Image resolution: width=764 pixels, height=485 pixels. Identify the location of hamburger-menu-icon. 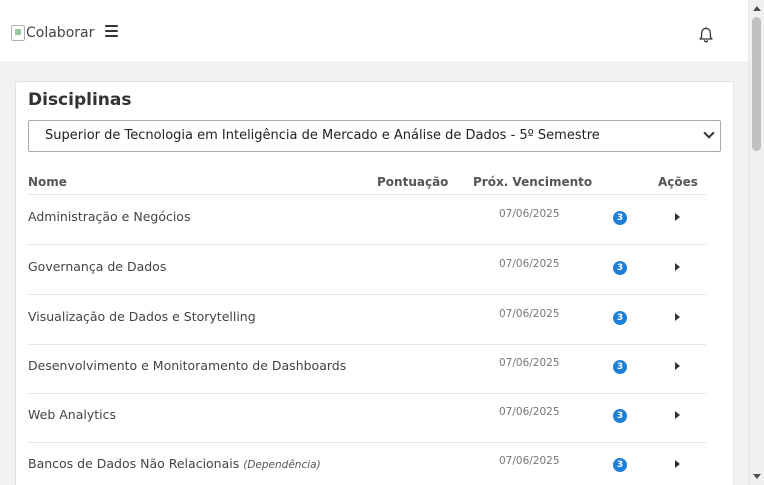
(111, 31).